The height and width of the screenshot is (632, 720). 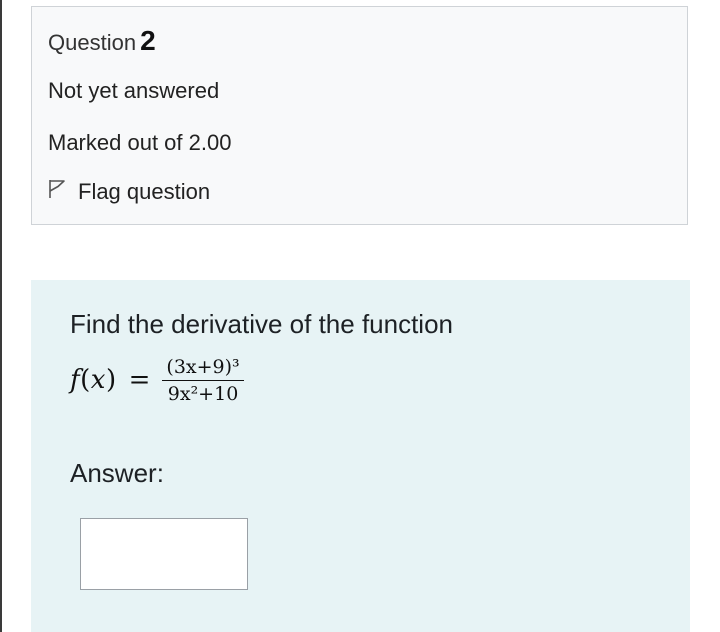 I want to click on function-name: f, so click(x=75, y=380).